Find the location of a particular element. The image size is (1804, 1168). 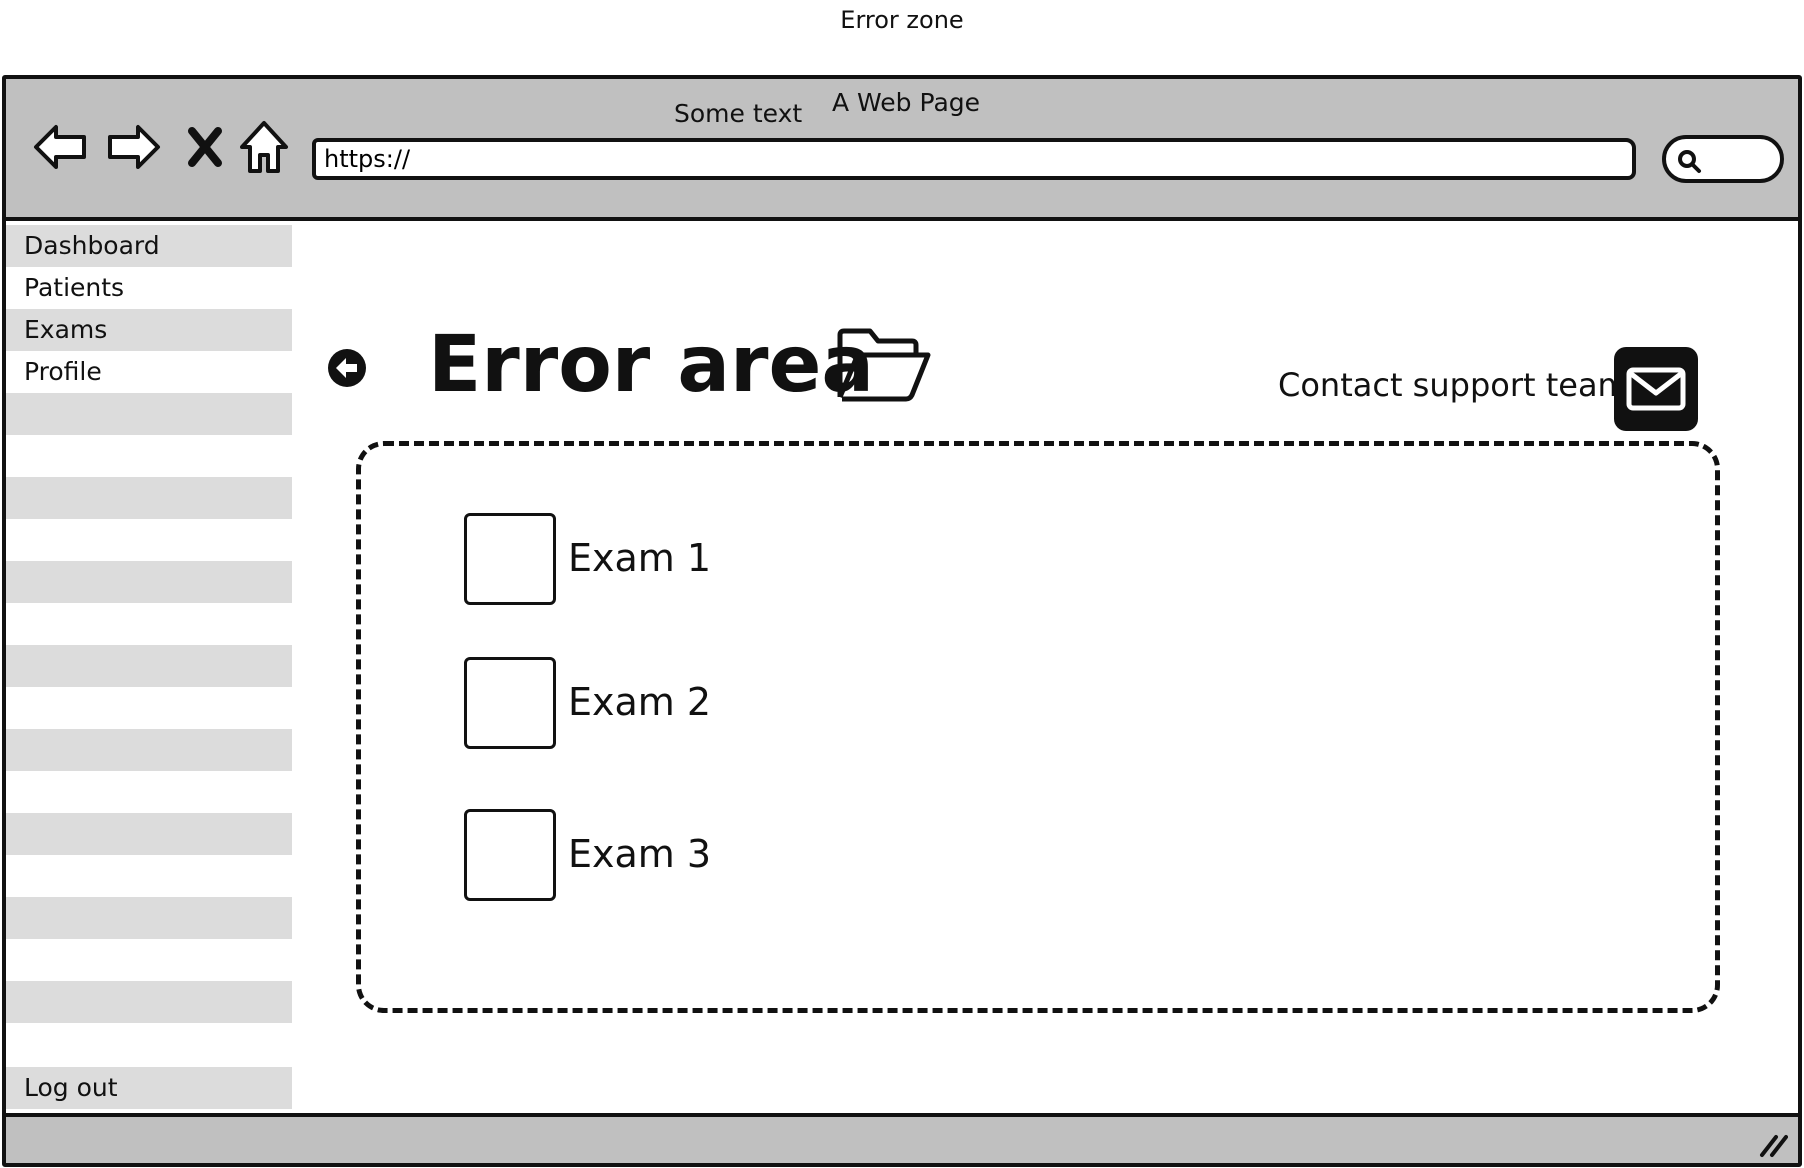

sidebar-item-patients: Patients is located at coordinates (149, 288).